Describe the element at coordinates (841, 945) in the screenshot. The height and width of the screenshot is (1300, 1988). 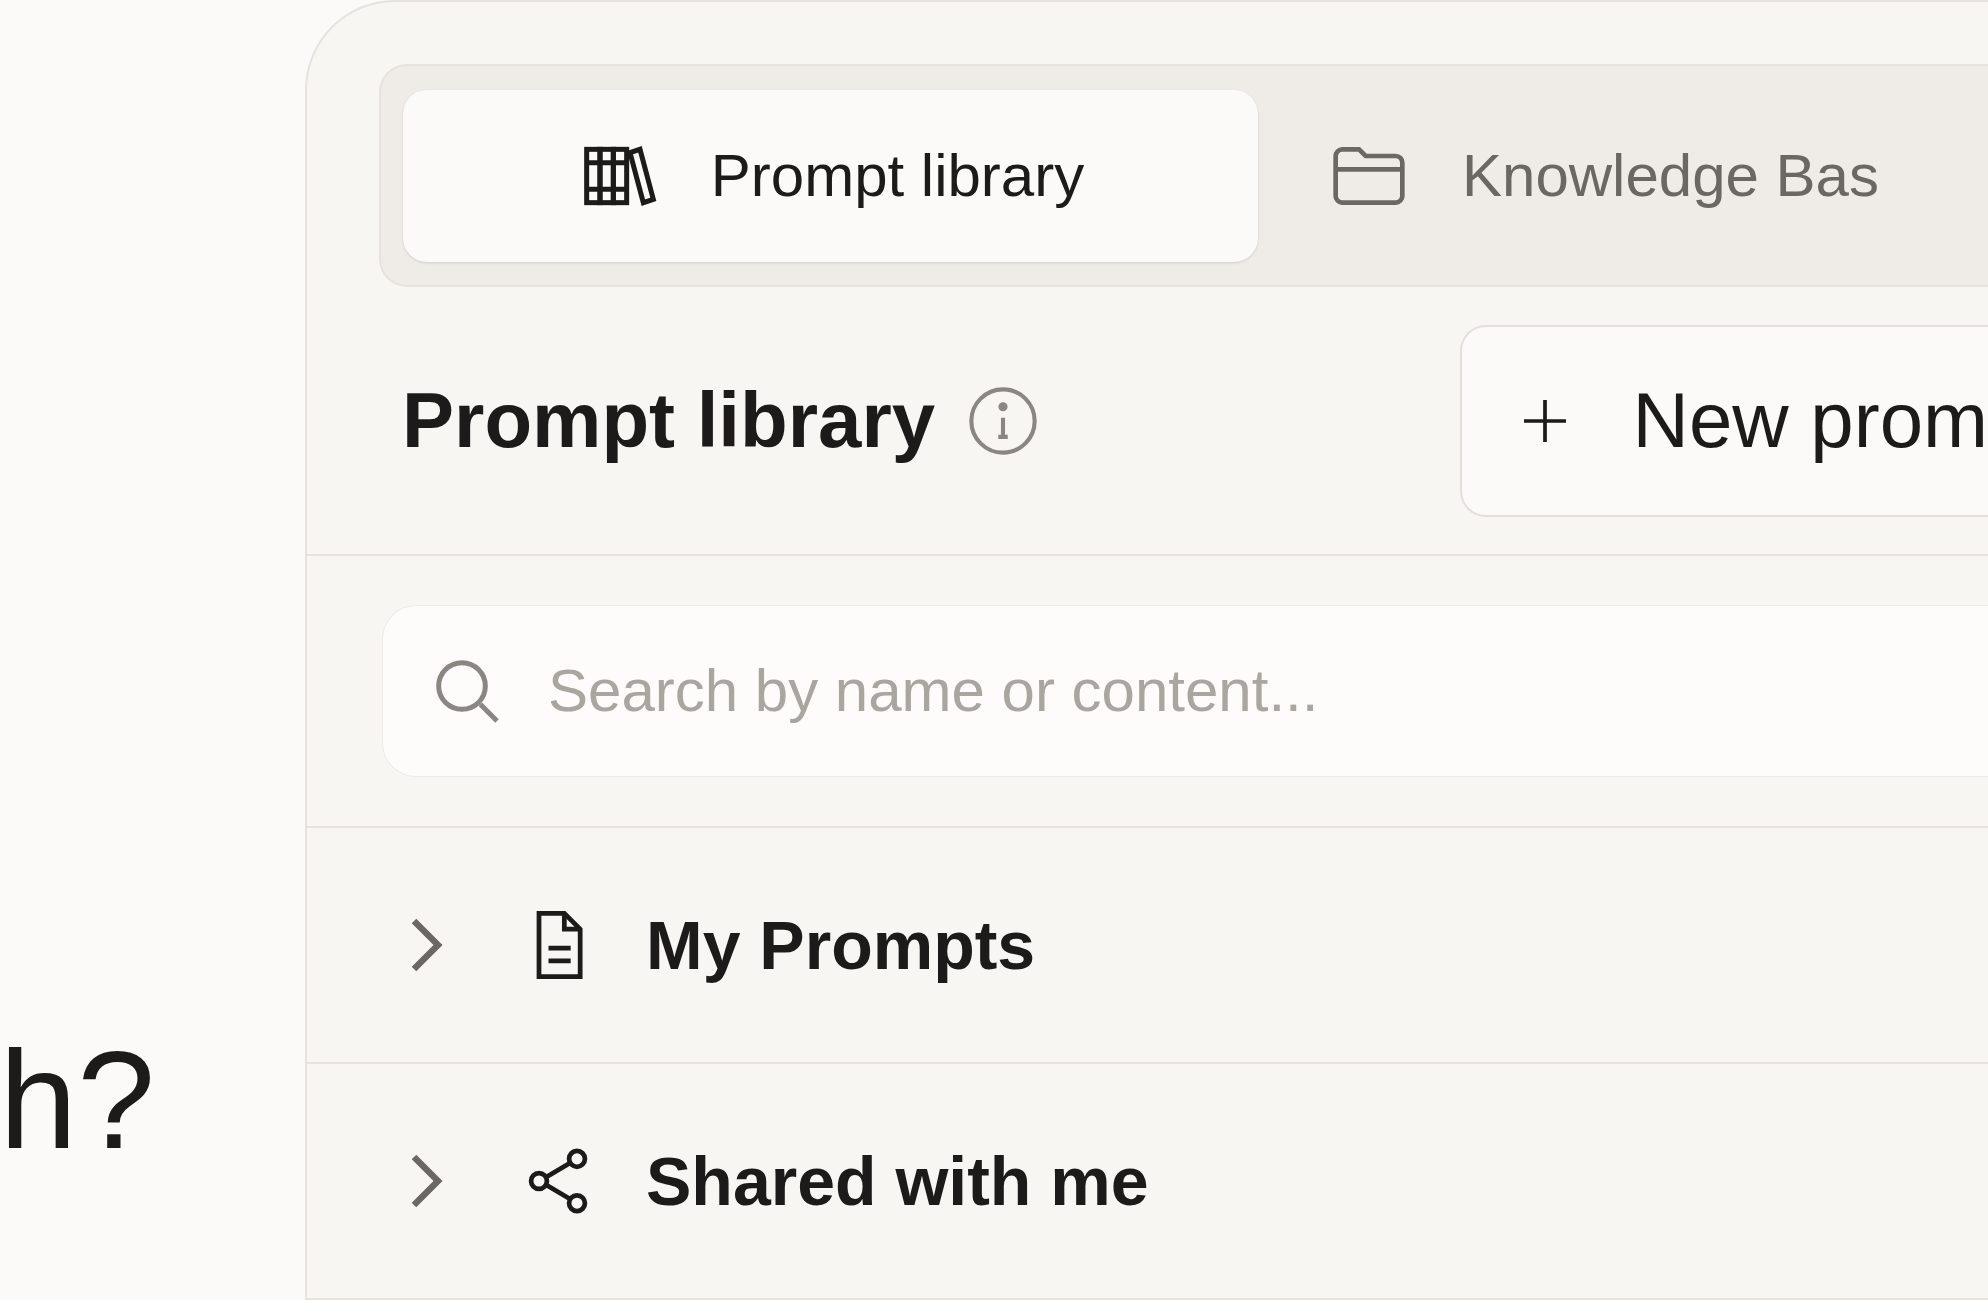
I see `section-label: My Prompts` at that location.